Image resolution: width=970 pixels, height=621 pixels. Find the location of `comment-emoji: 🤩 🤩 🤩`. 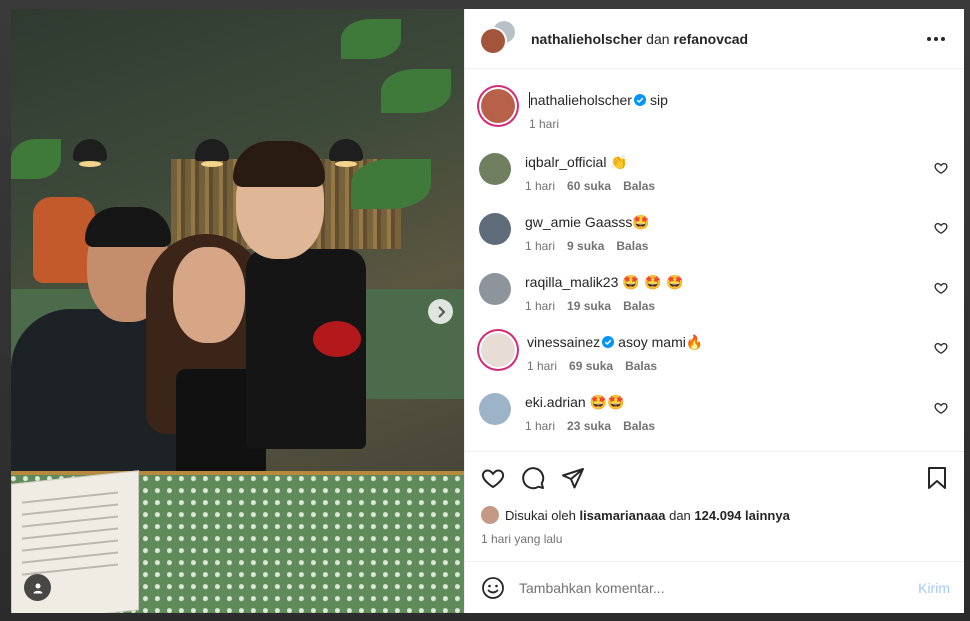

comment-emoji: 🤩 🤩 🤩 is located at coordinates (653, 283).